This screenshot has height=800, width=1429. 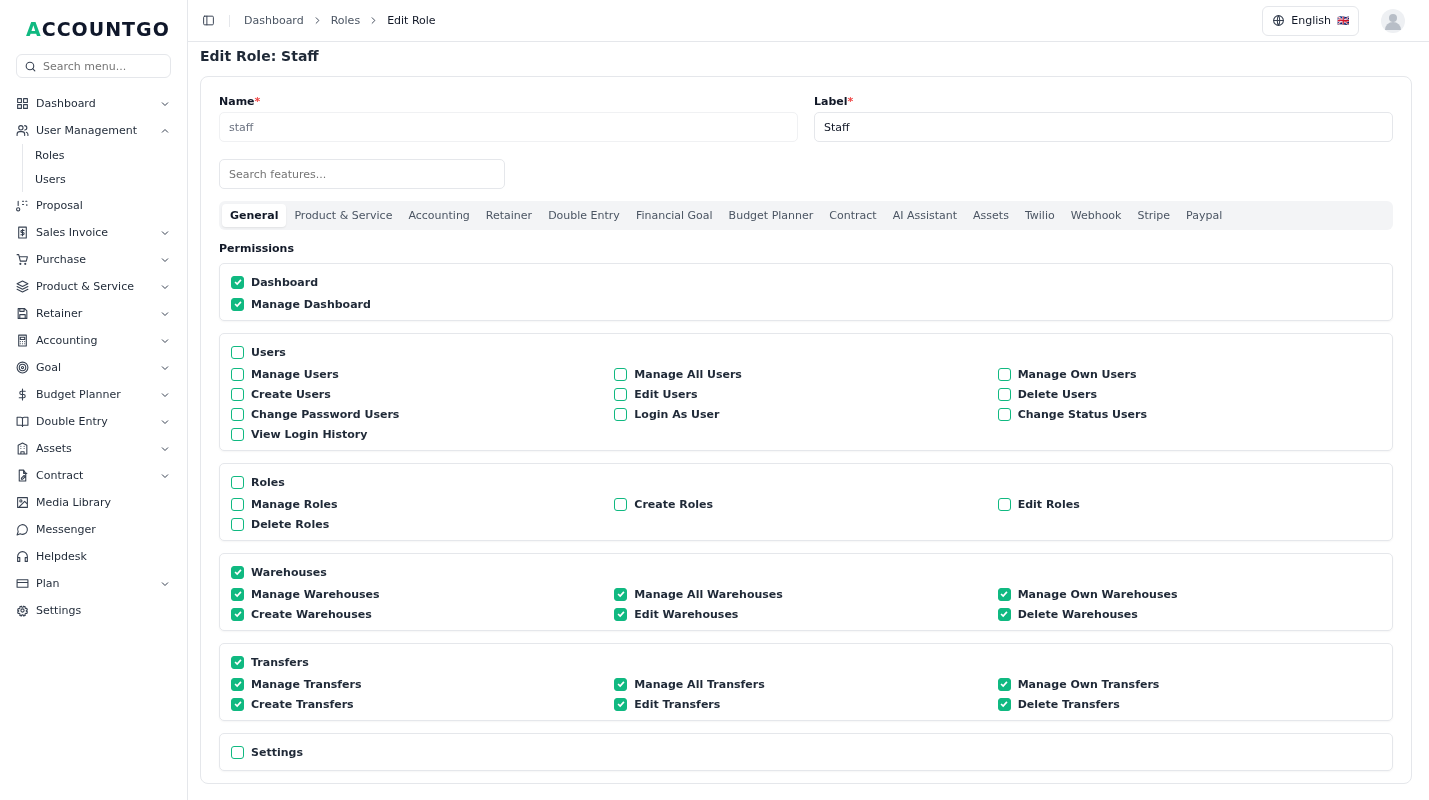 I want to click on tab: AI Assistant, so click(x=925, y=215).